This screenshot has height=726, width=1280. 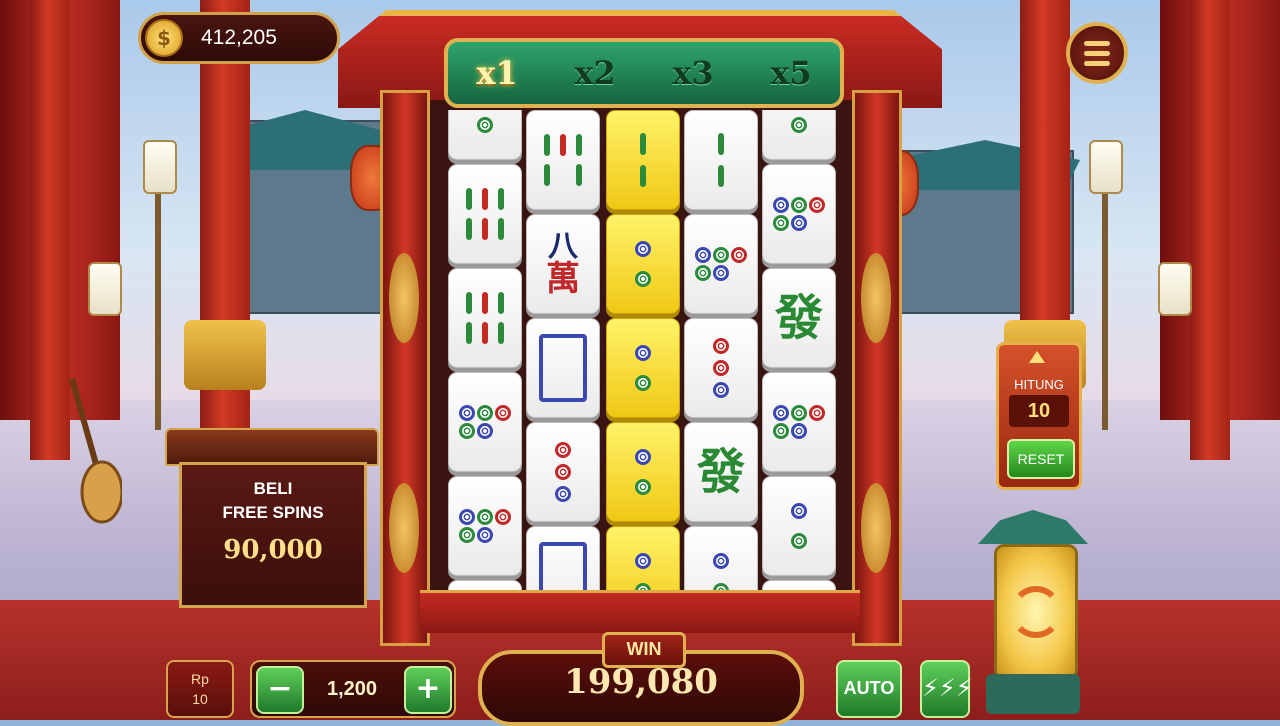 I want to click on spin-button, so click(x=1033, y=605).